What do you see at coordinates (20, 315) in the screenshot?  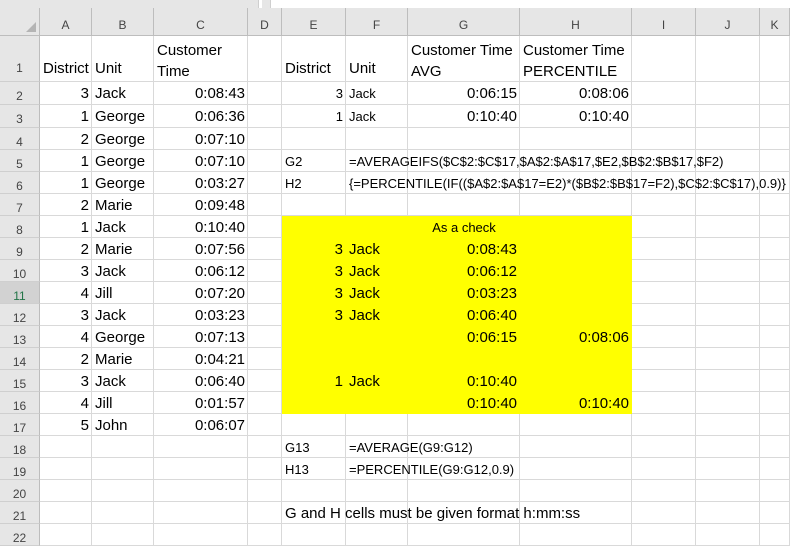 I see `row-header-12: 12` at bounding box center [20, 315].